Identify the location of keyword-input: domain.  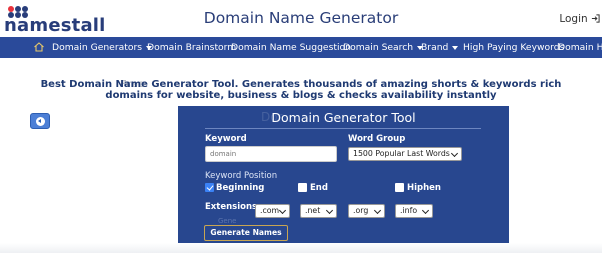
(271, 154).